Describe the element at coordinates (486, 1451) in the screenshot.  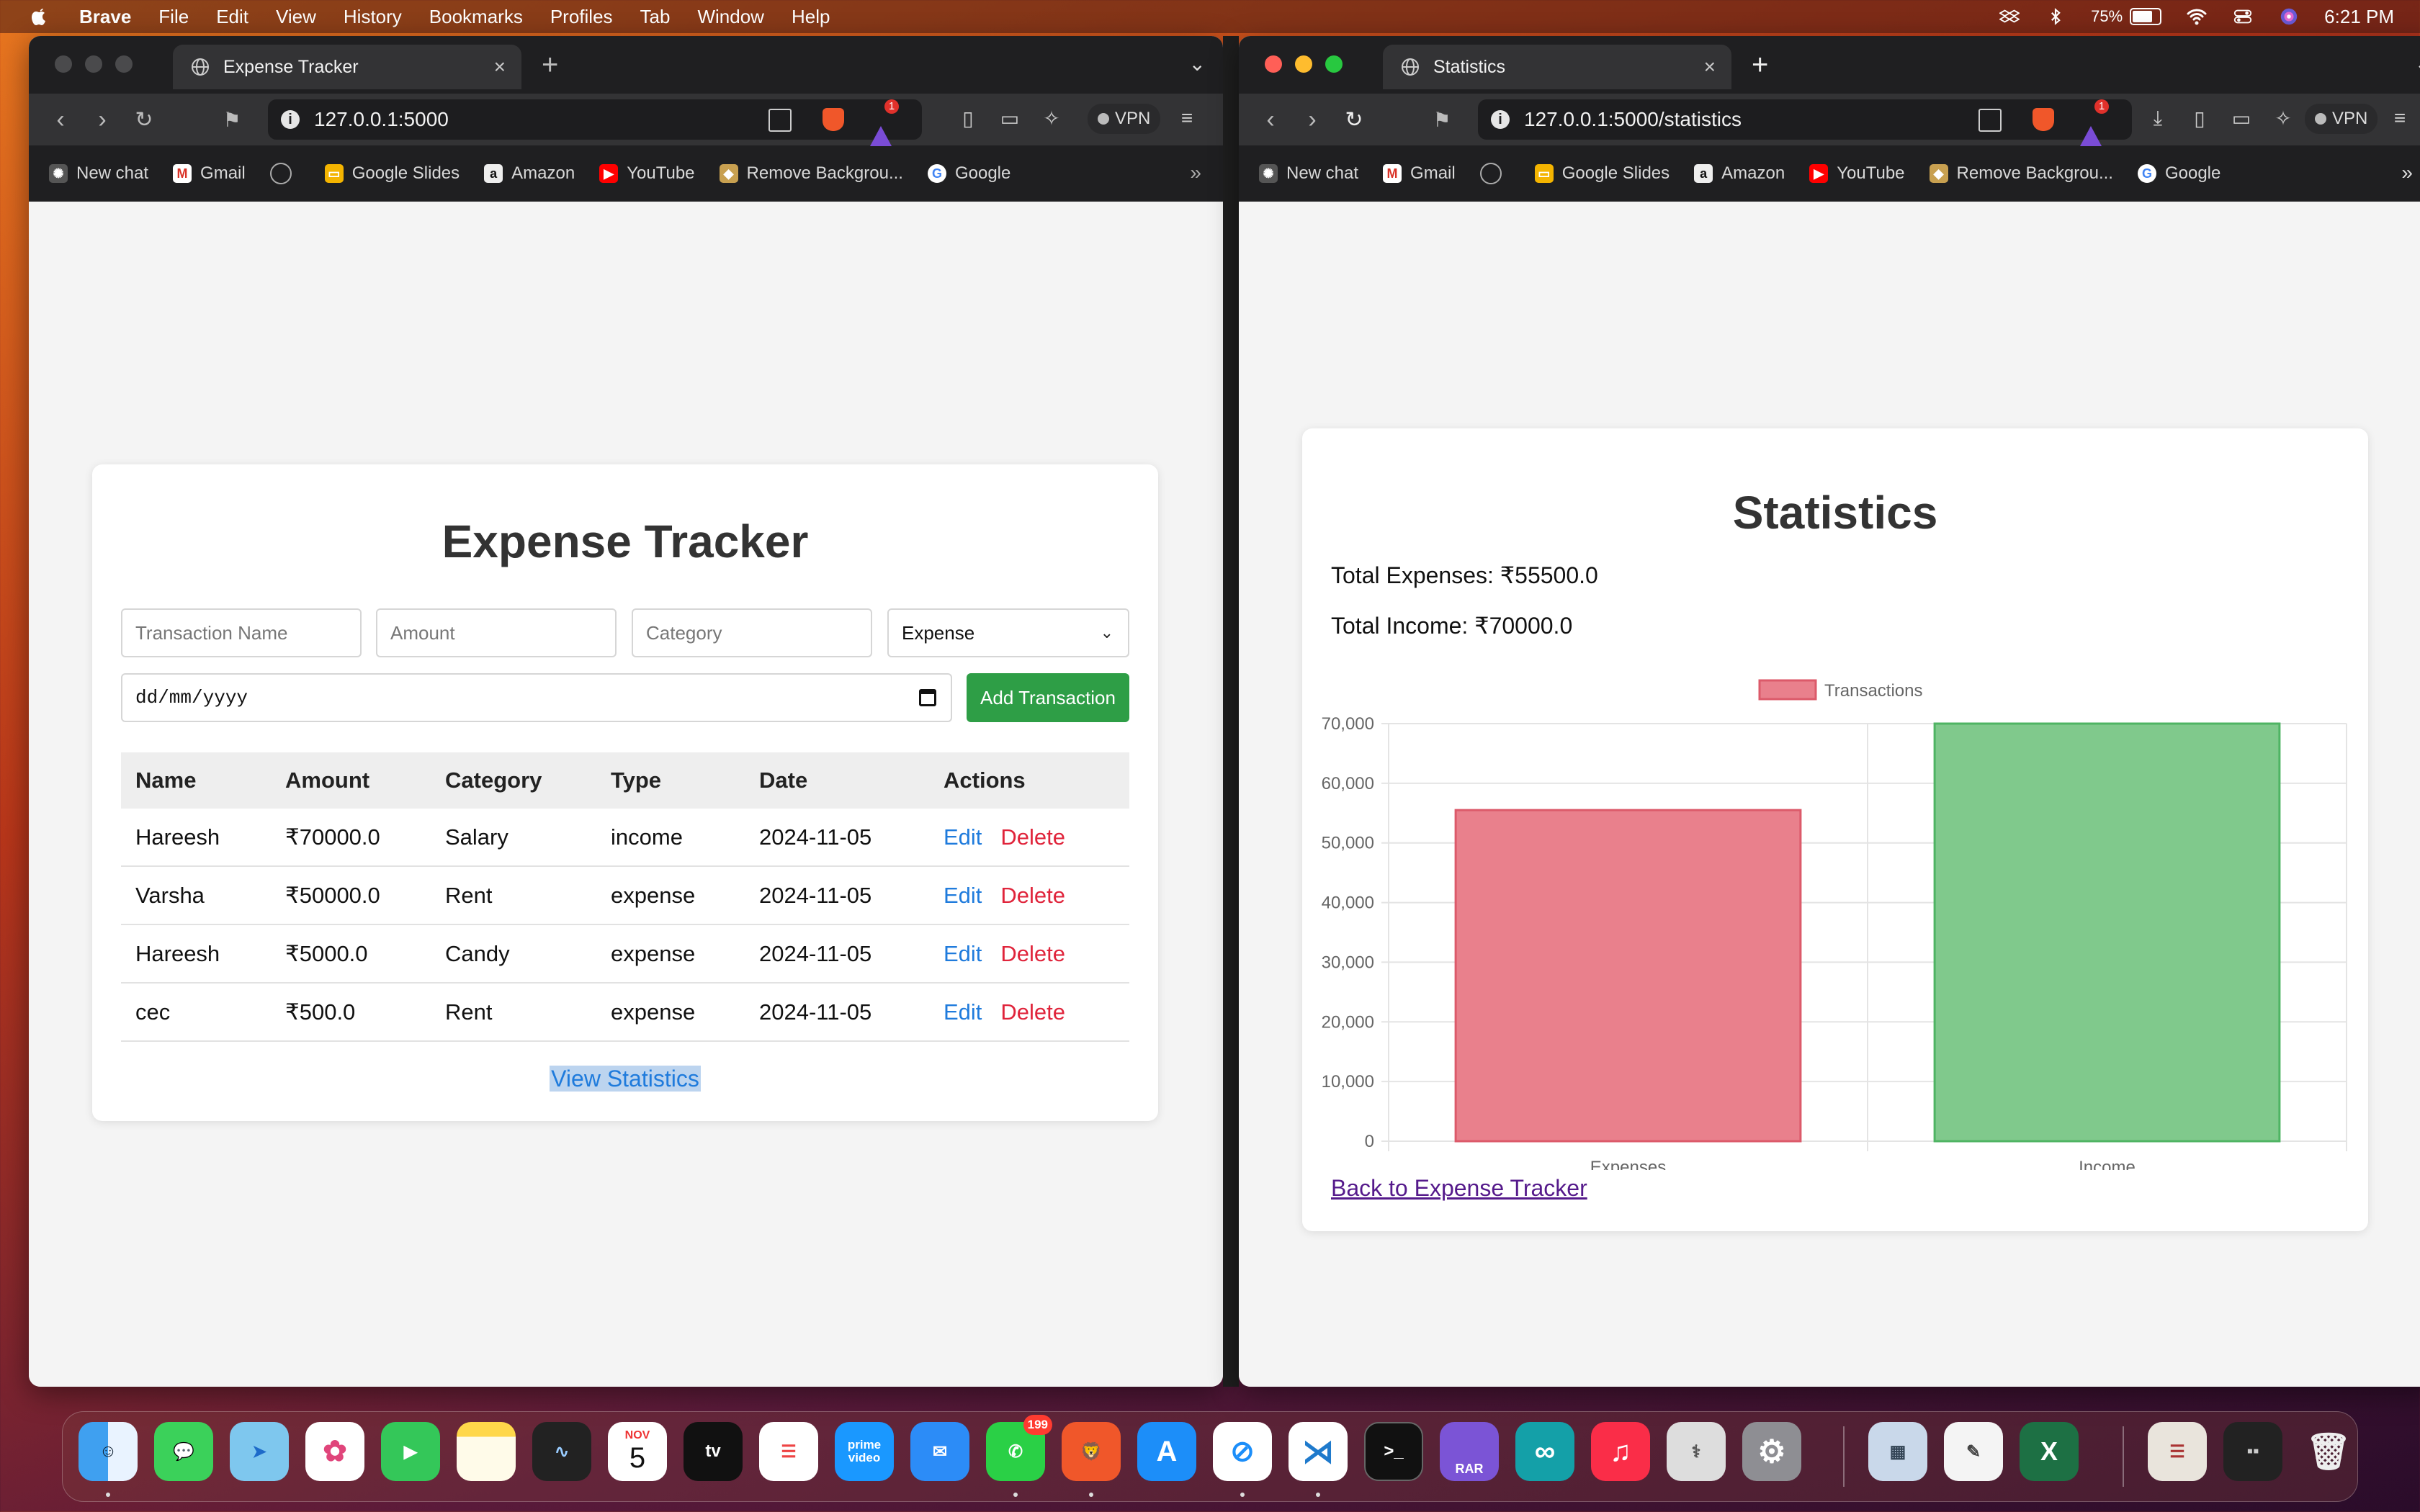
I see `notes-icon` at that location.